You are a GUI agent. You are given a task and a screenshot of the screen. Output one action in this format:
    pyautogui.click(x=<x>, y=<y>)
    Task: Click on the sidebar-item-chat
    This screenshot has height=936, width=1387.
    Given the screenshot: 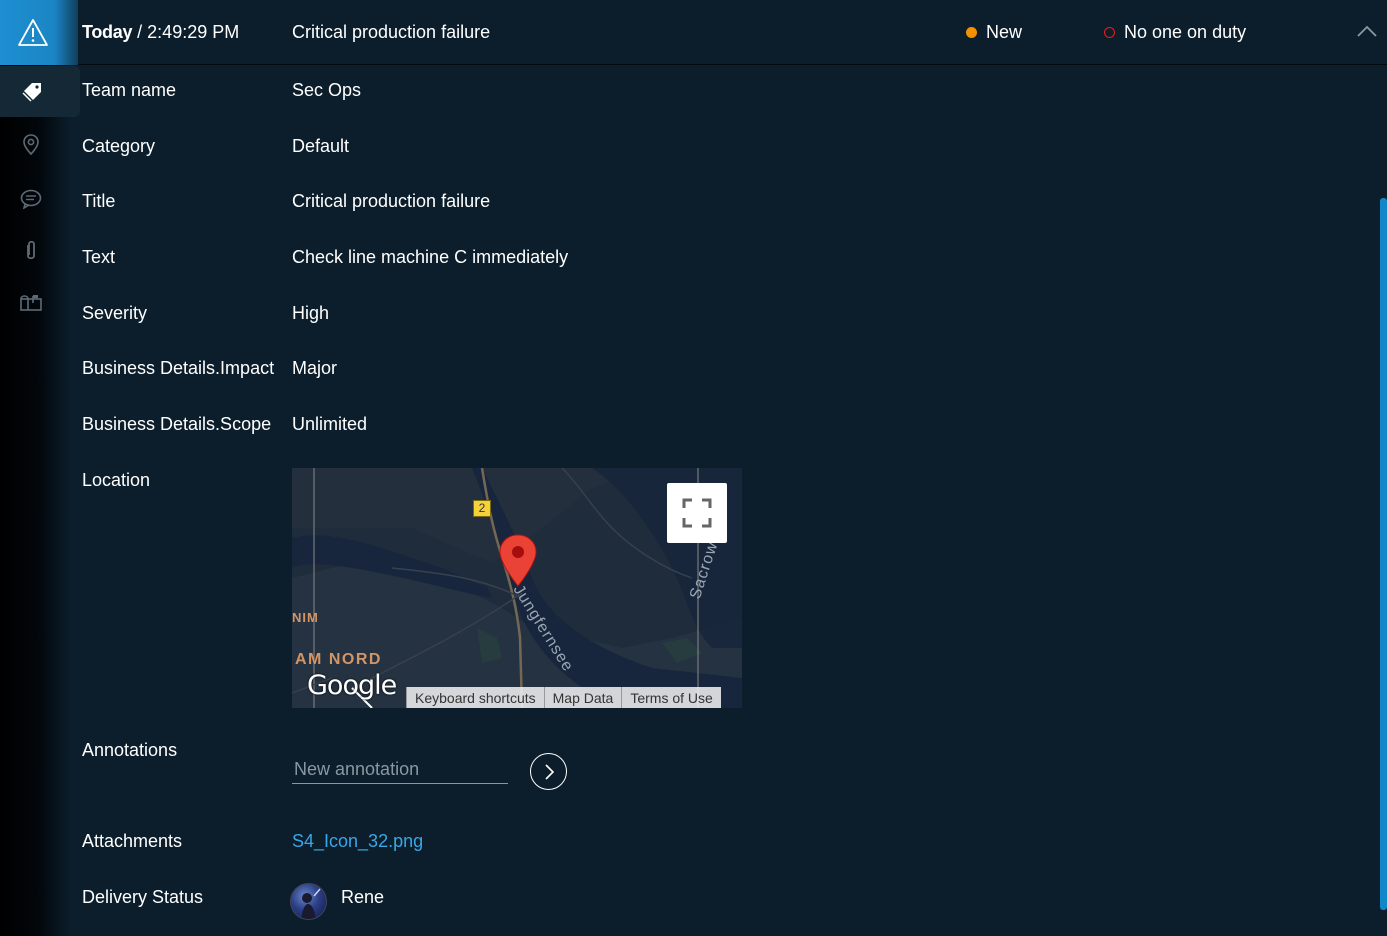 What is the action you would take?
    pyautogui.click(x=35, y=199)
    